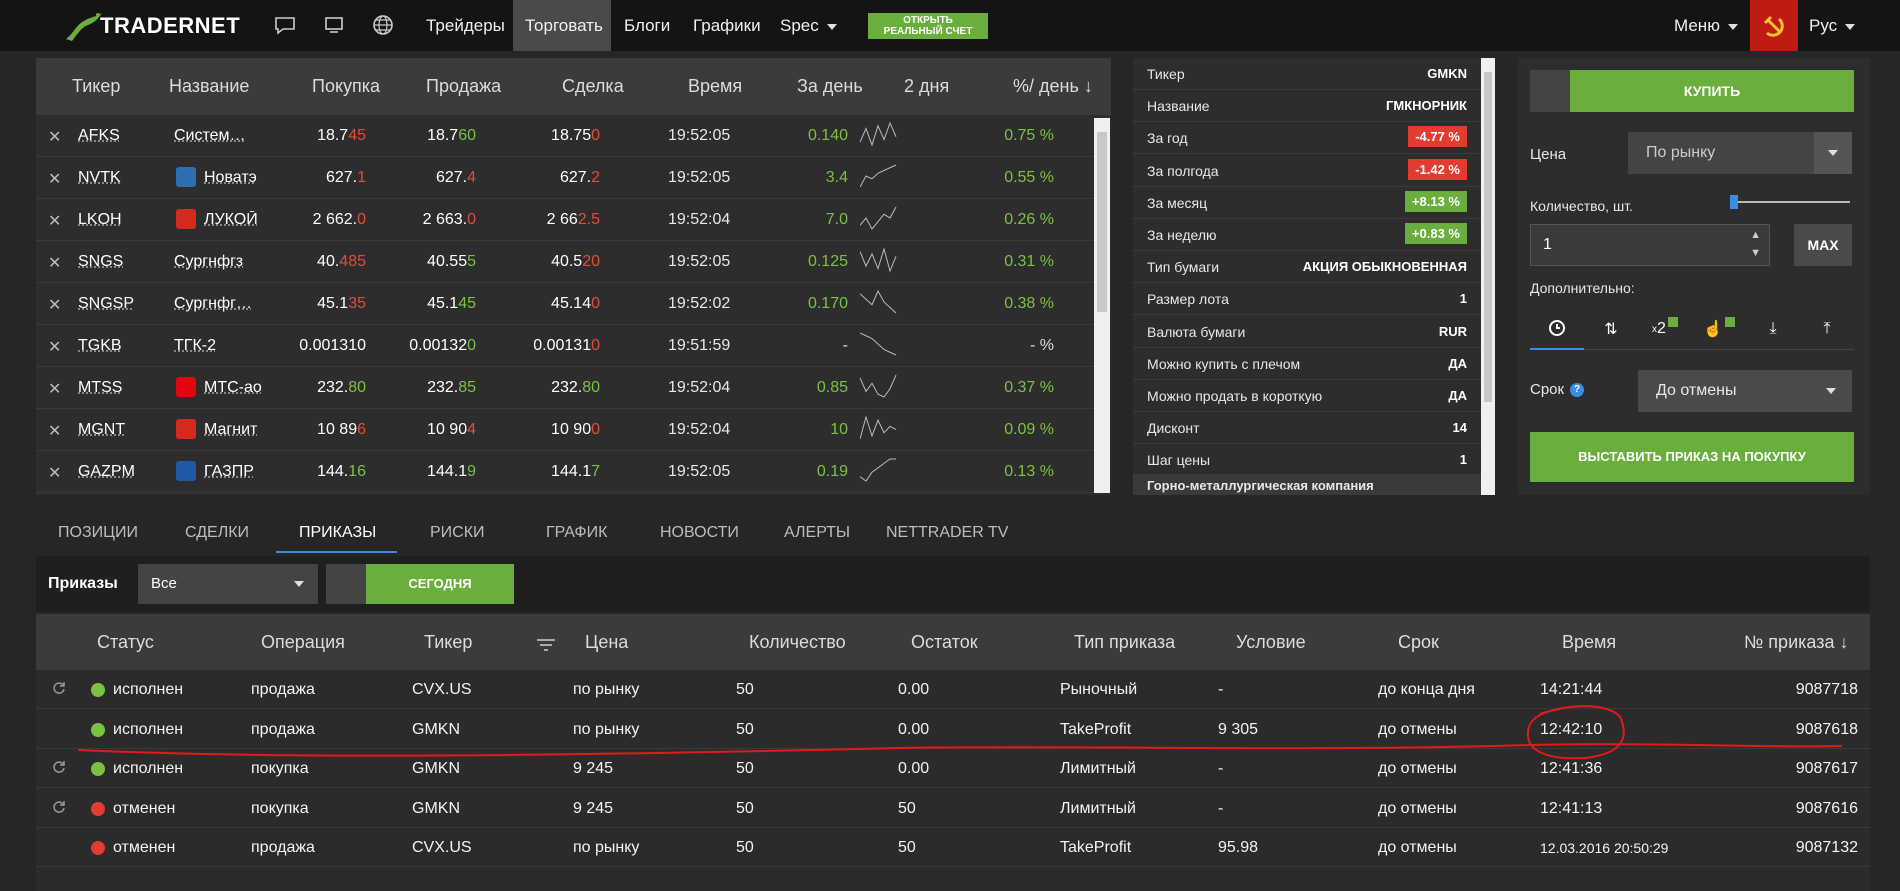 Image resolution: width=1900 pixels, height=891 pixels. What do you see at coordinates (960, 732) in the screenshot?
I see `annotation-overlay` at bounding box center [960, 732].